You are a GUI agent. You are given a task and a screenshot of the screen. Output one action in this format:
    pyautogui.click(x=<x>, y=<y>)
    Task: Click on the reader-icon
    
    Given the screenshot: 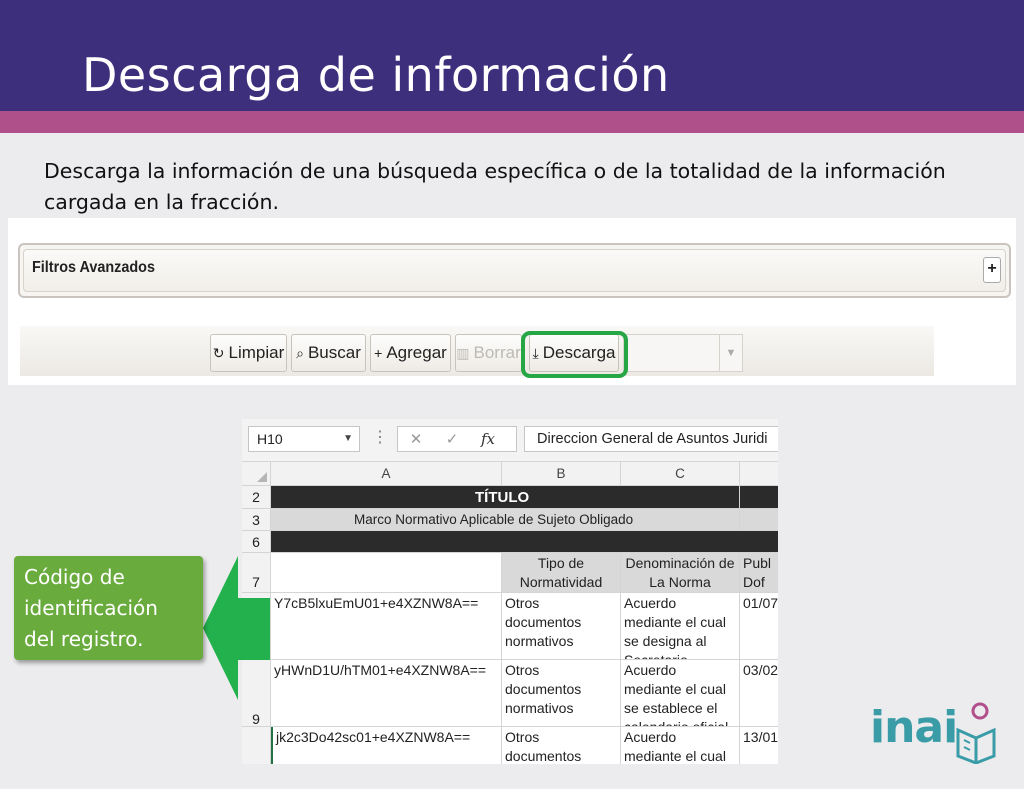 What is the action you would take?
    pyautogui.click(x=976, y=733)
    